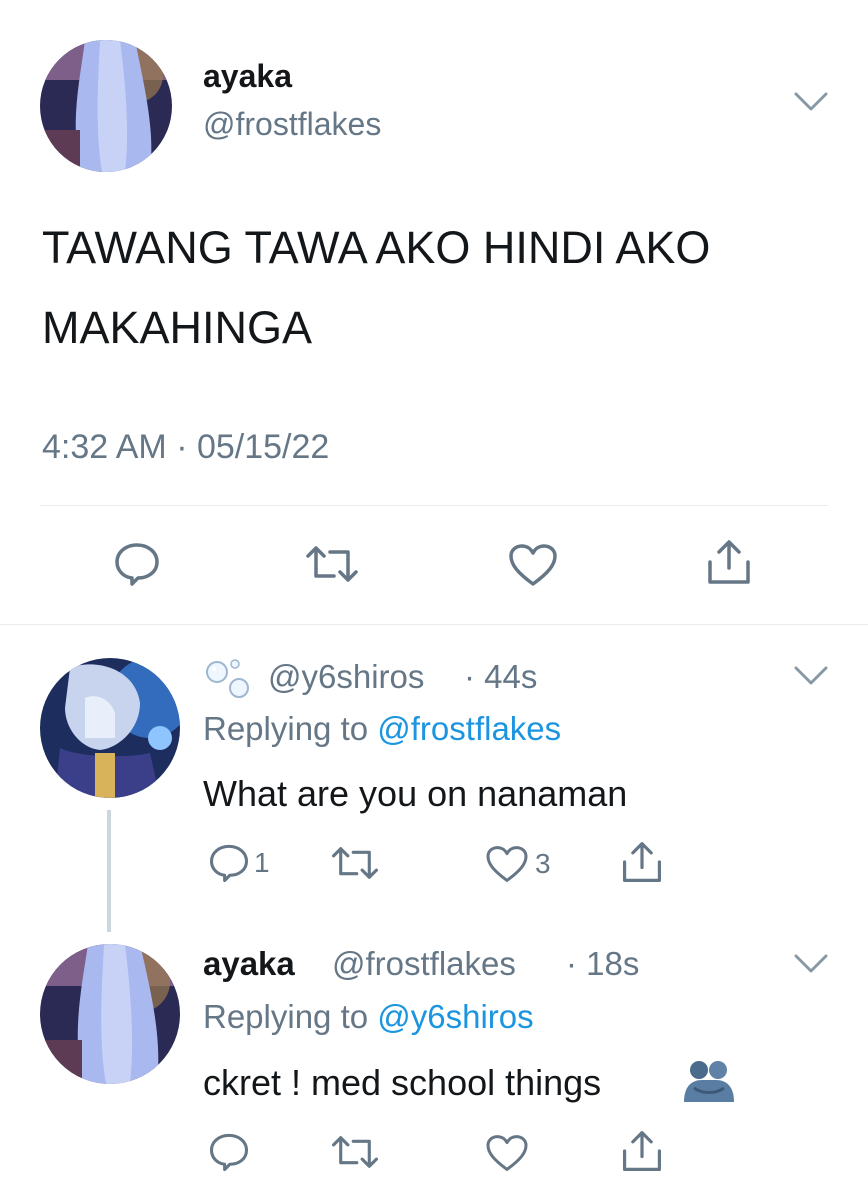 This screenshot has width=868, height=1200. What do you see at coordinates (415, 793) in the screenshot?
I see `reply1-text: What are you on nanaman` at bounding box center [415, 793].